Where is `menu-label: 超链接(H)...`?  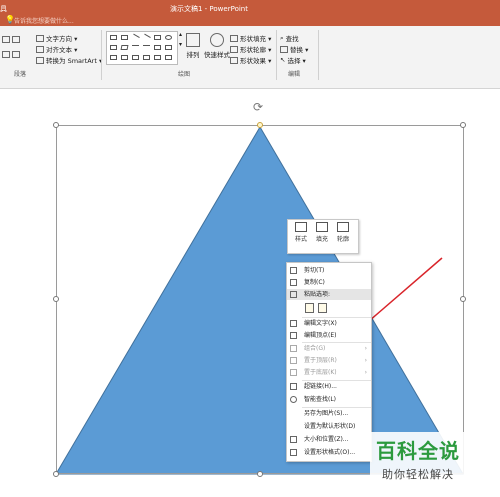 menu-label: 超链接(H)... is located at coordinates (320, 386).